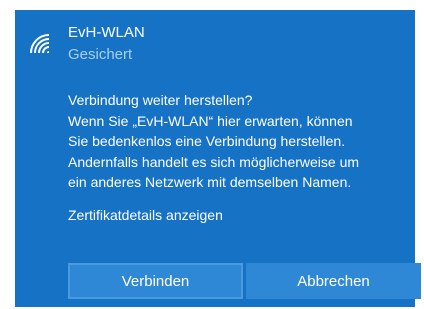 The height and width of the screenshot is (309, 424). What do you see at coordinates (100, 54) in the screenshot?
I see `network-security-status: Gesichert` at bounding box center [100, 54].